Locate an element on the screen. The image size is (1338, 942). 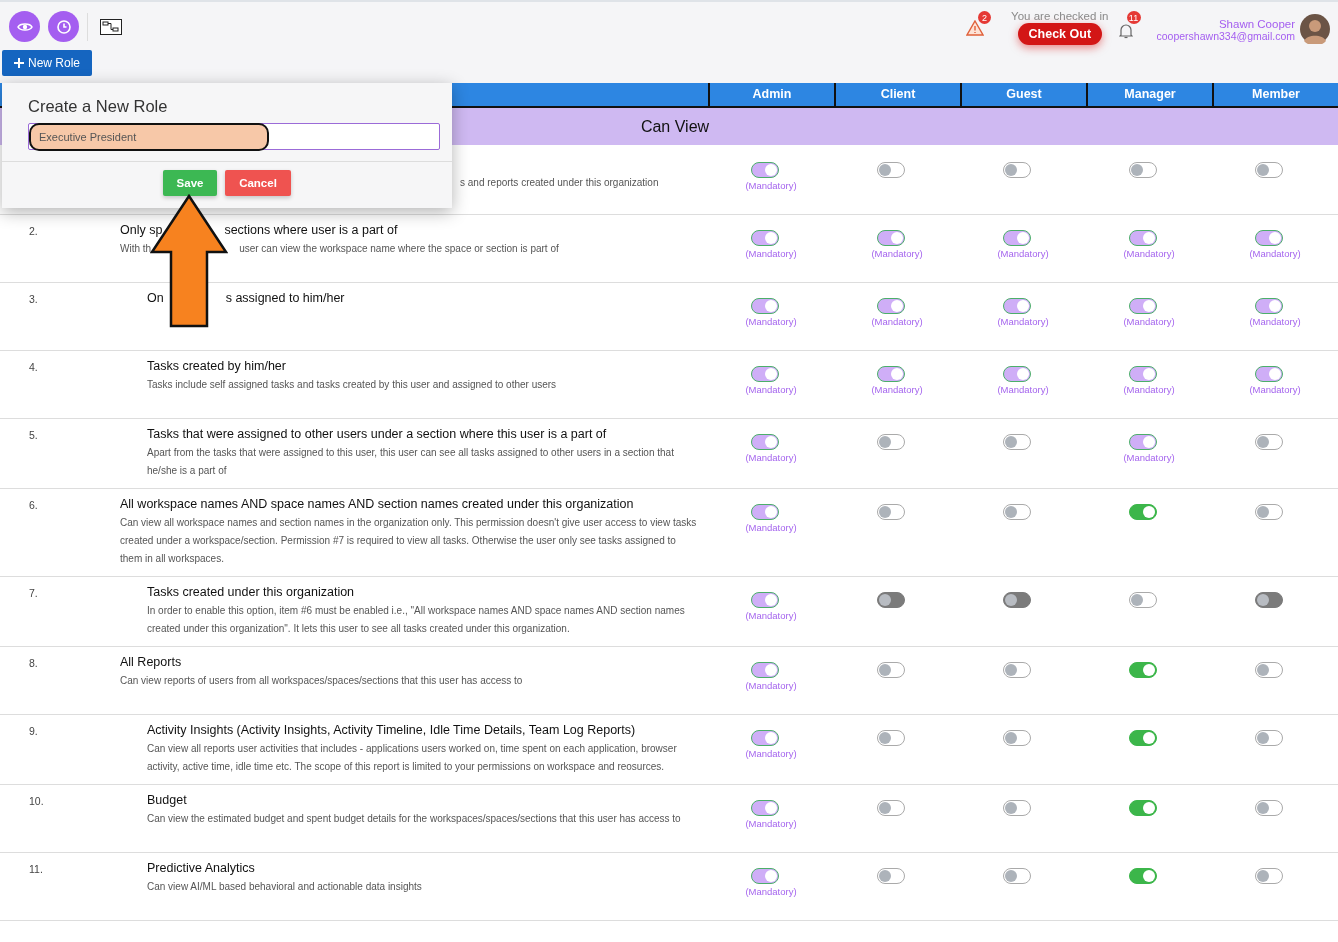
column-header: Guest is located at coordinates (1023, 94).